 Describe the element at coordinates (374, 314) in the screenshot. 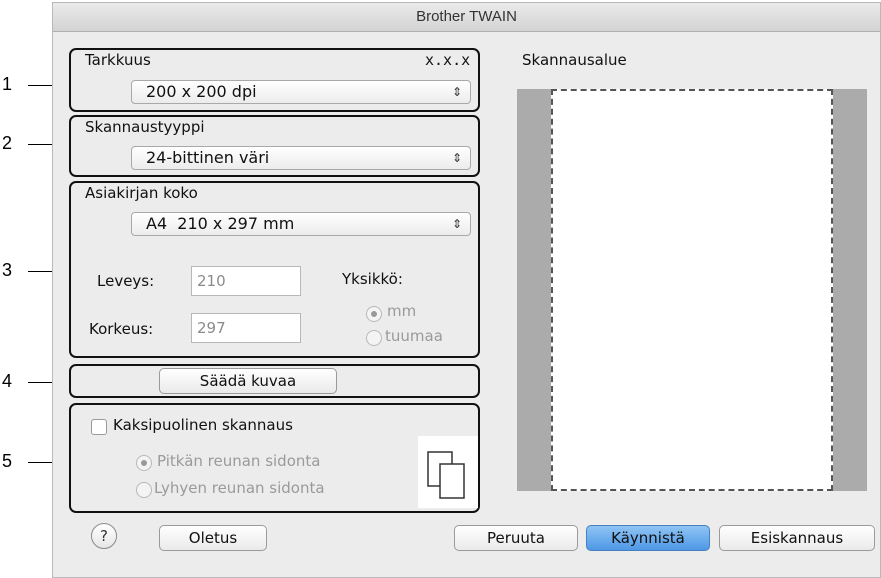

I see `unit-mm-radio` at that location.